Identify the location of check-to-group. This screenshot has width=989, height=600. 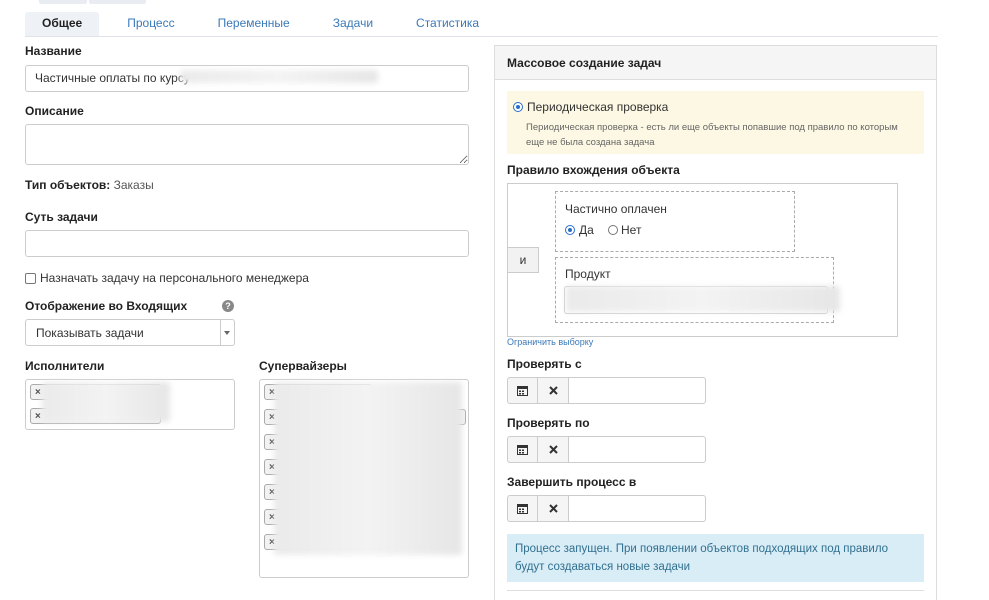
(606, 450).